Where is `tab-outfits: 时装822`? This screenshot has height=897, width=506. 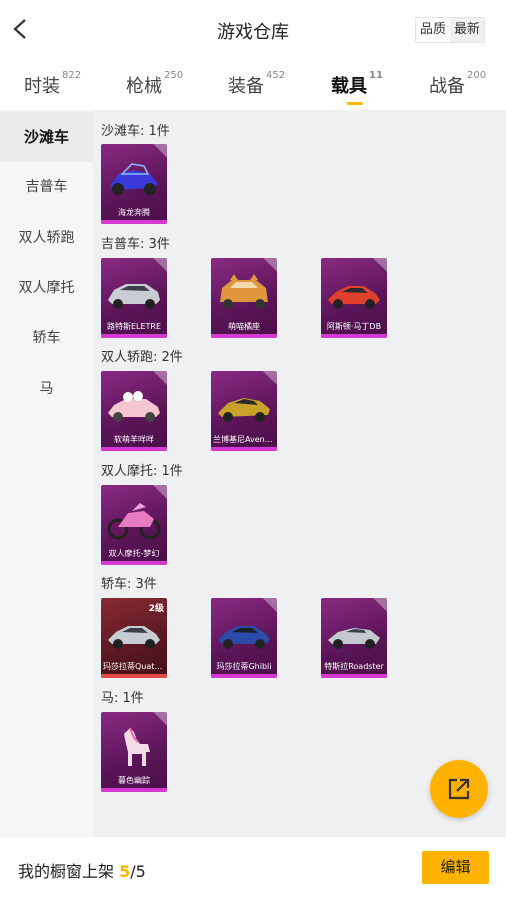
tab-outfits: 时装822 is located at coordinates (52, 84).